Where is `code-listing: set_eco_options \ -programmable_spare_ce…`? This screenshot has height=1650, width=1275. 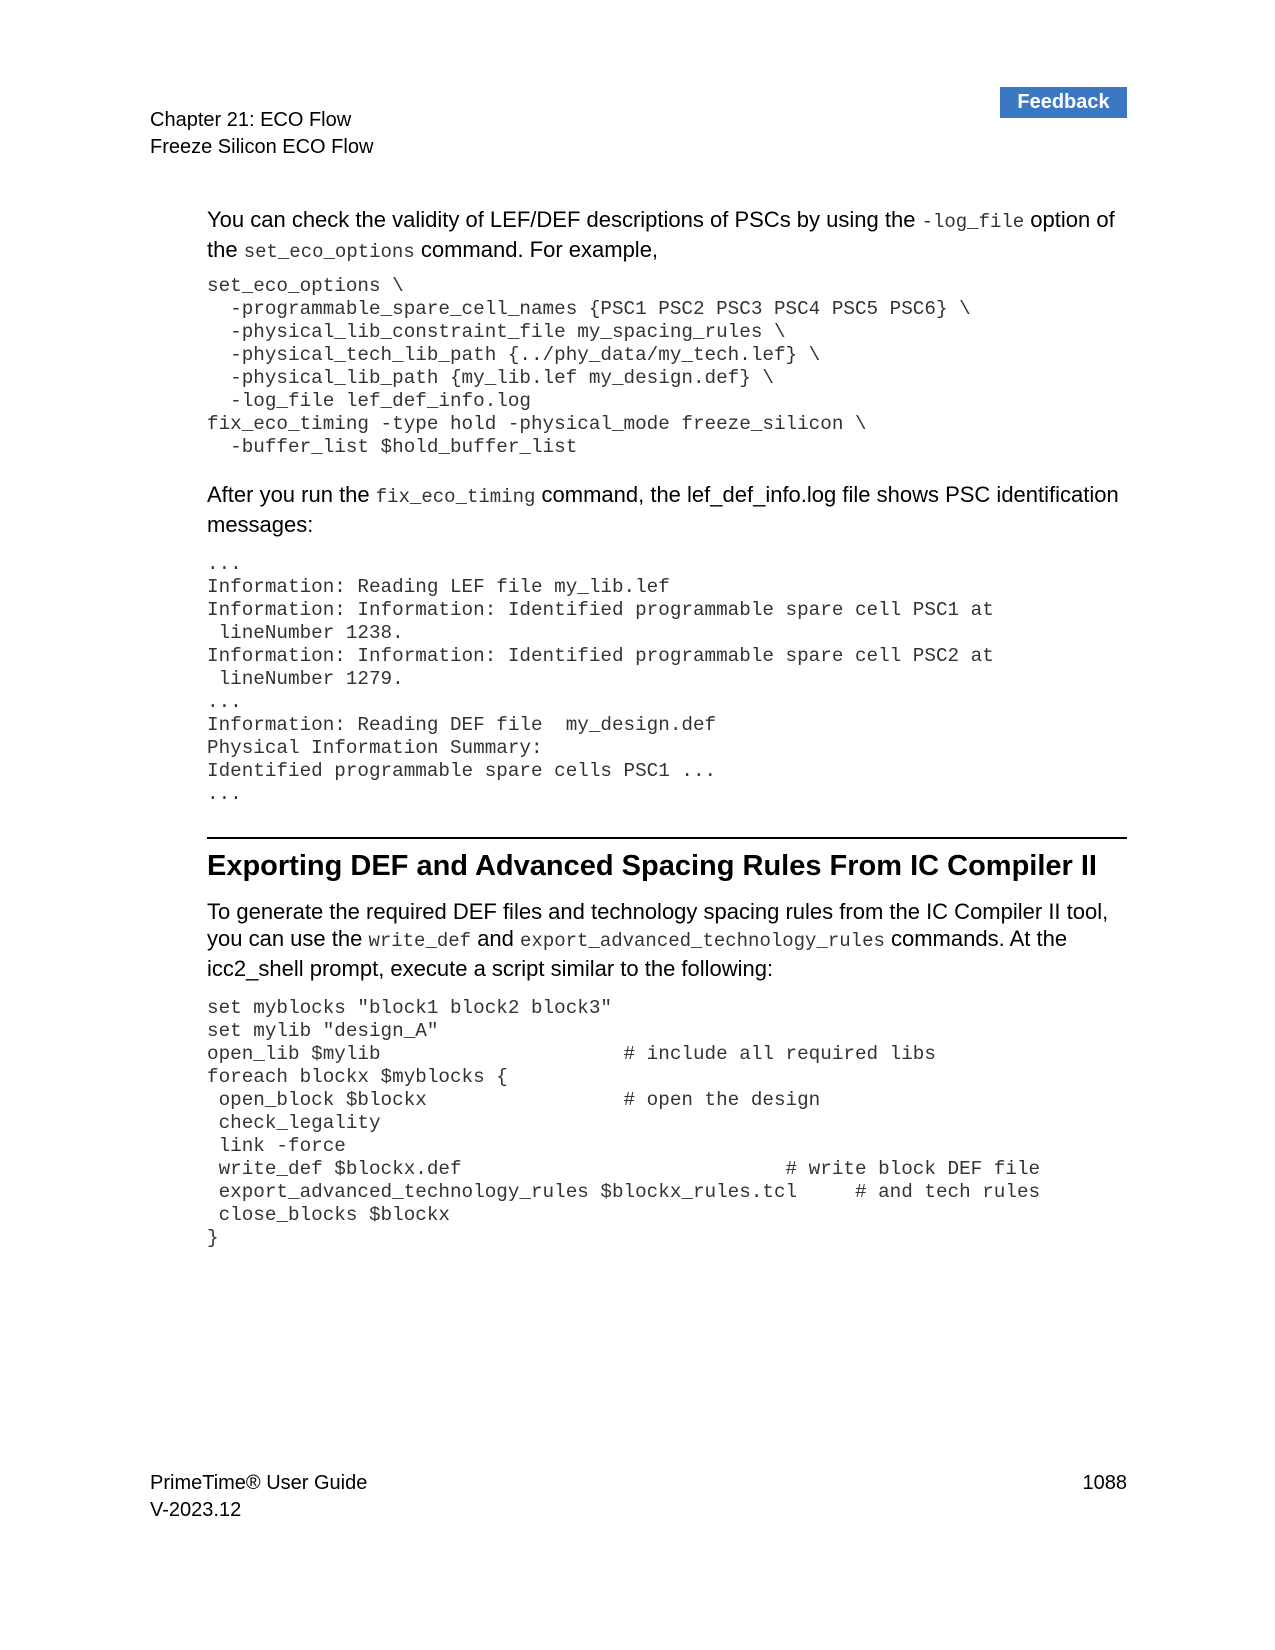 code-listing: set_eco_options \ -programmable_spare_ce… is located at coordinates (589, 366).